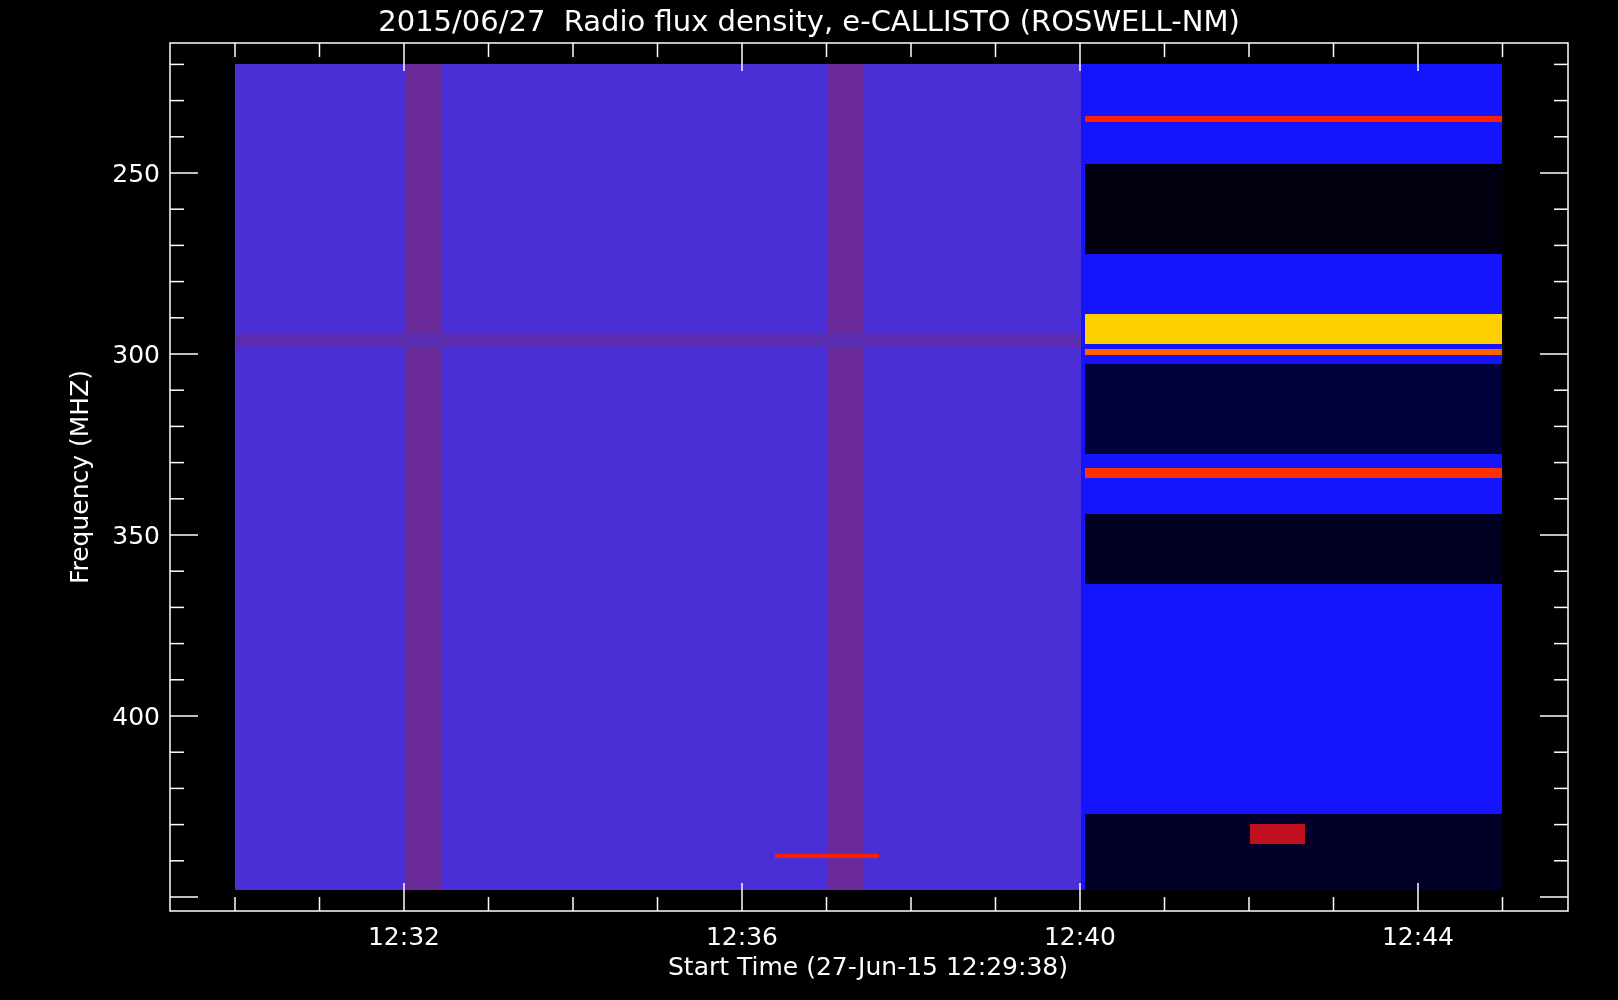 Image resolution: width=1618 pixels, height=1000 pixels. What do you see at coordinates (136, 354) in the screenshot?
I see `tick-label: 300` at bounding box center [136, 354].